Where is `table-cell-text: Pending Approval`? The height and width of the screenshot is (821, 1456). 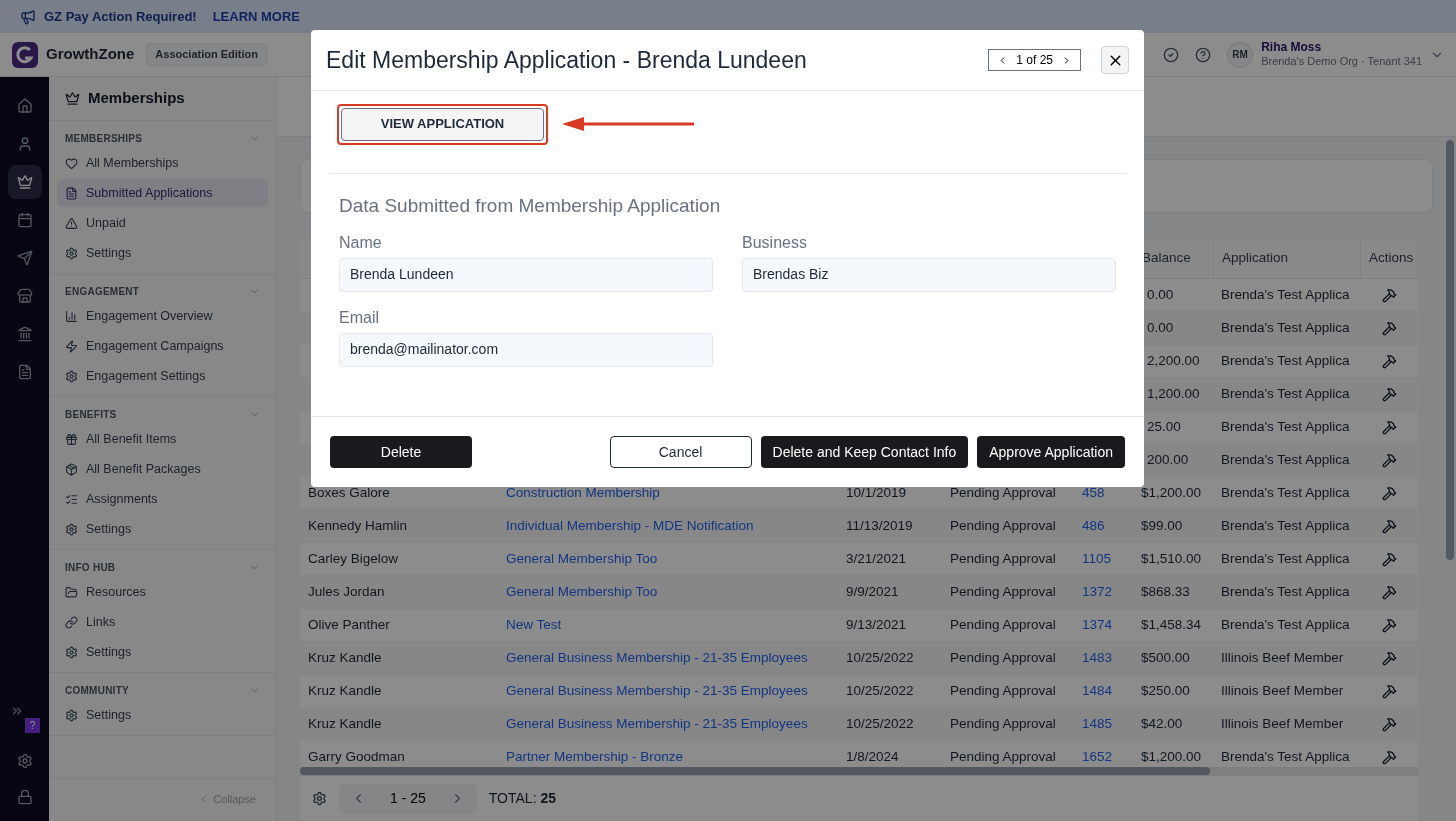
table-cell-text: Pending Approval is located at coordinates (1003, 591).